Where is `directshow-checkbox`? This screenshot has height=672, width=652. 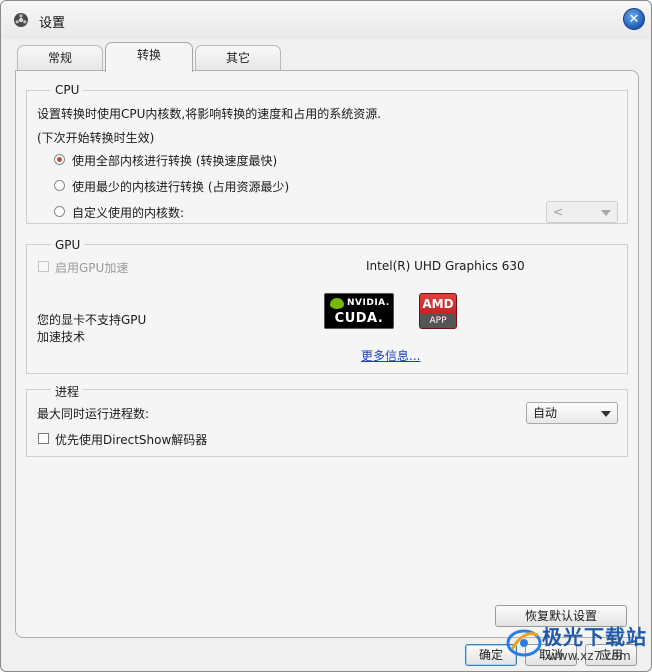 directshow-checkbox is located at coordinates (43, 438).